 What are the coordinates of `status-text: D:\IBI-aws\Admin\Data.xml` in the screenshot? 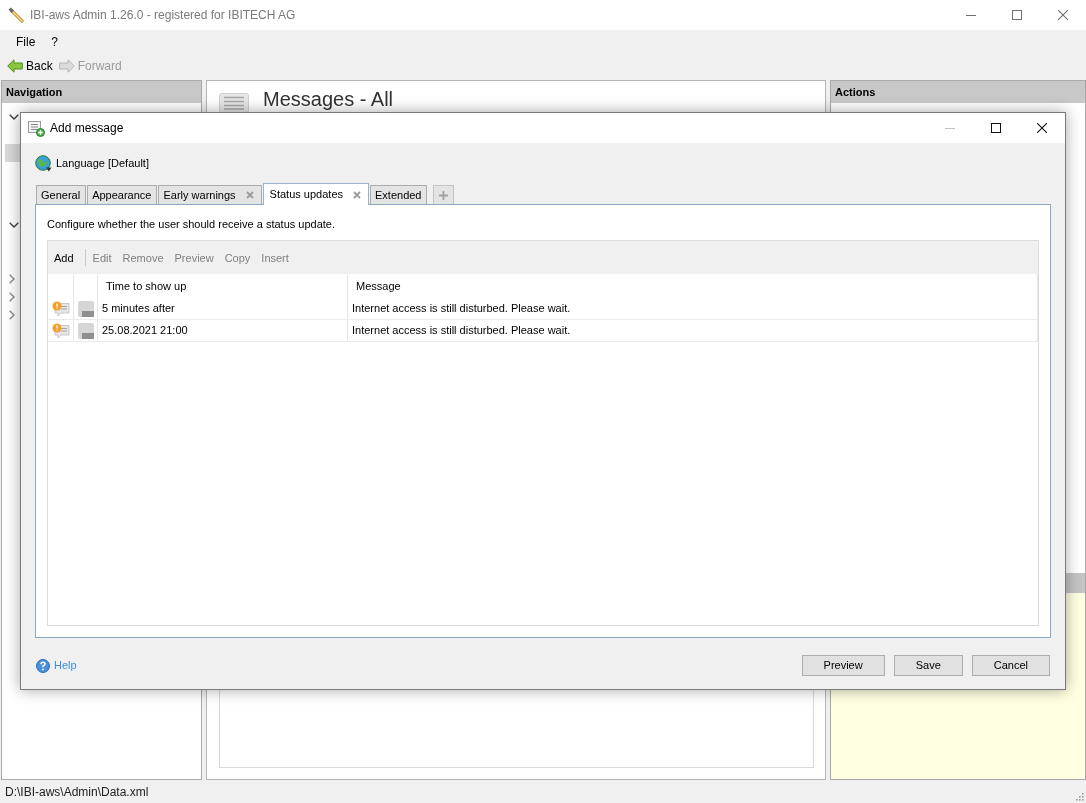 It's located at (77, 792).